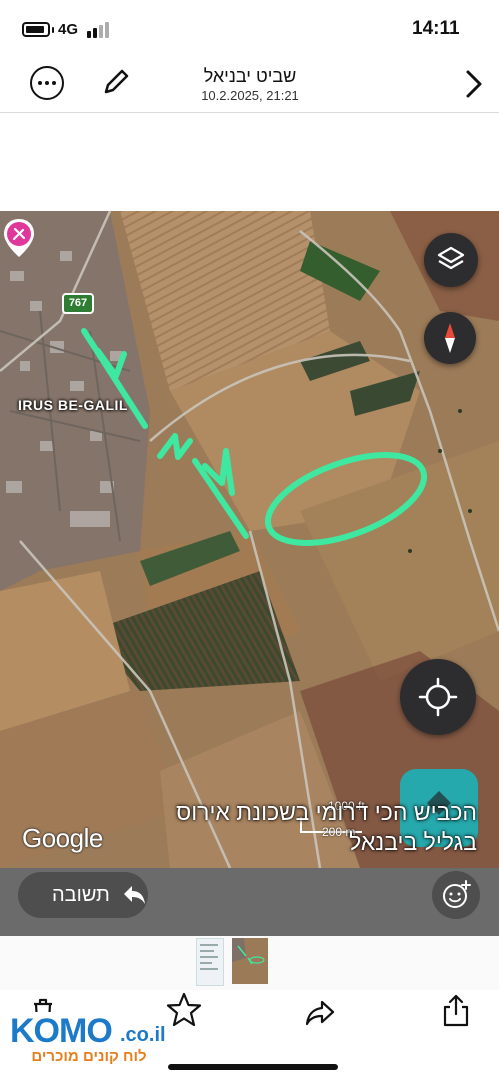 Image resolution: width=499 pixels, height=1080 pixels. I want to click on battery-icon, so click(36, 29).